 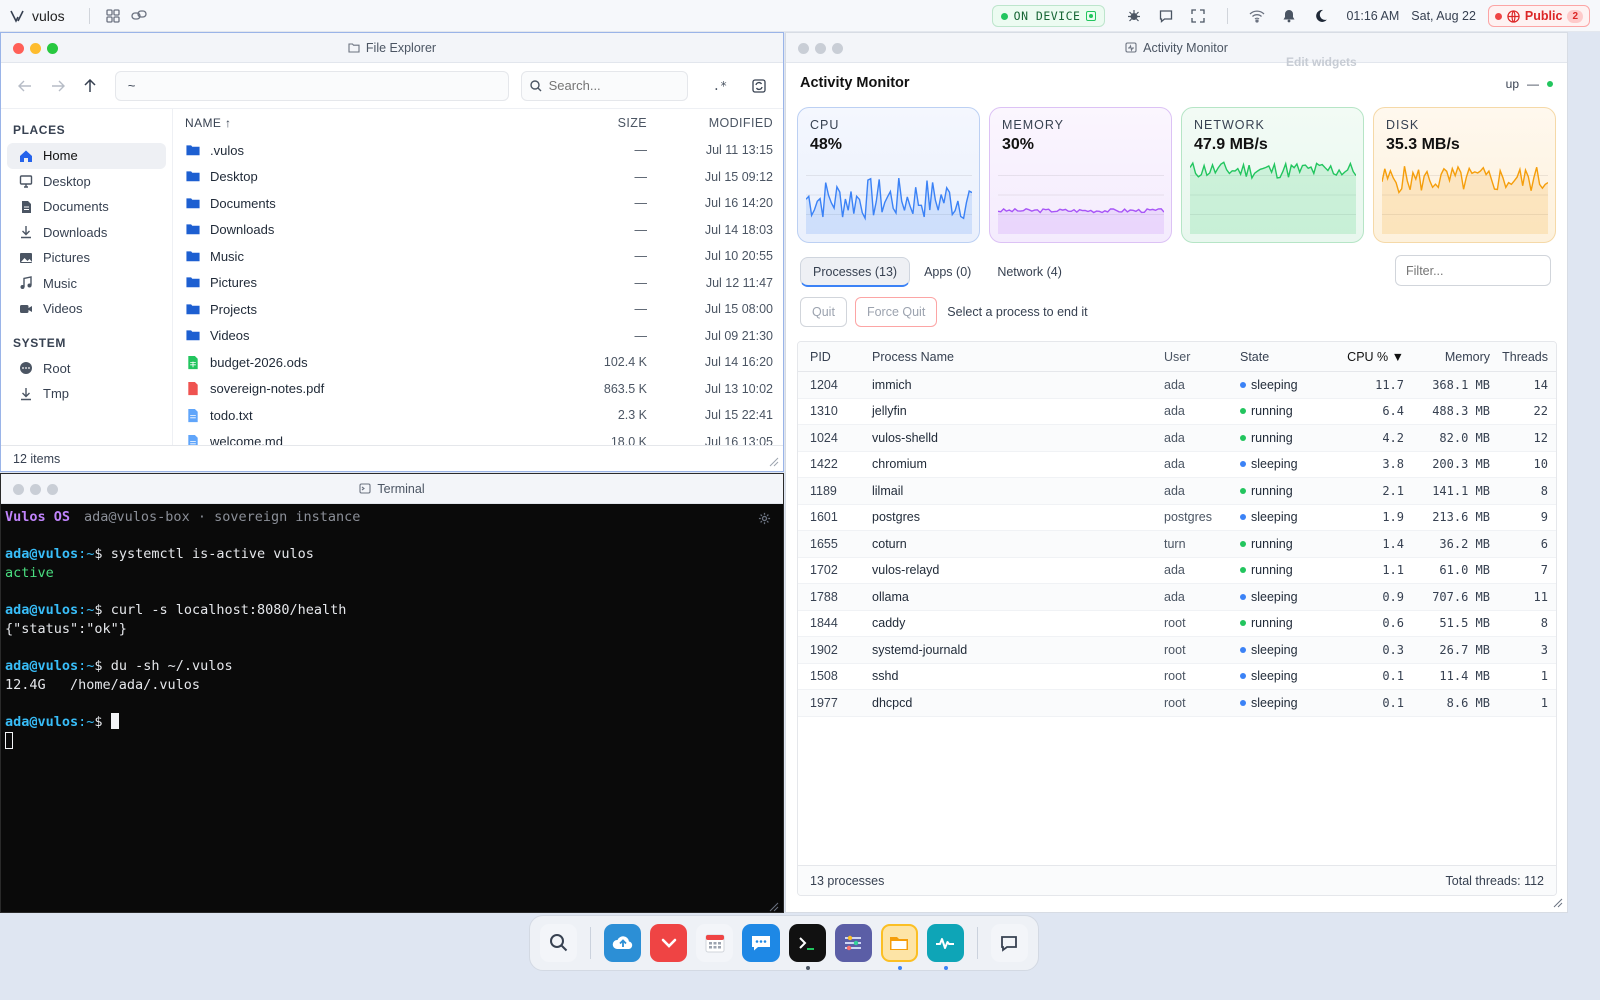 I want to click on metric-card-cpu: CPU 48%, so click(x=888, y=175).